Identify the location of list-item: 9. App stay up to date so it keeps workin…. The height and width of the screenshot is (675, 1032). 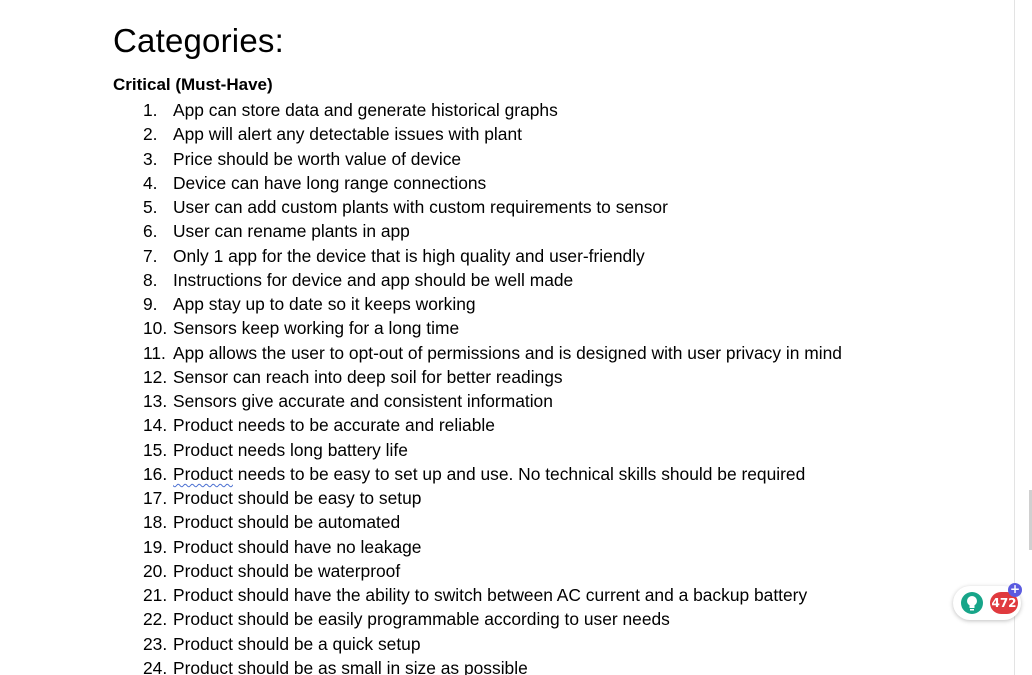
(553, 304).